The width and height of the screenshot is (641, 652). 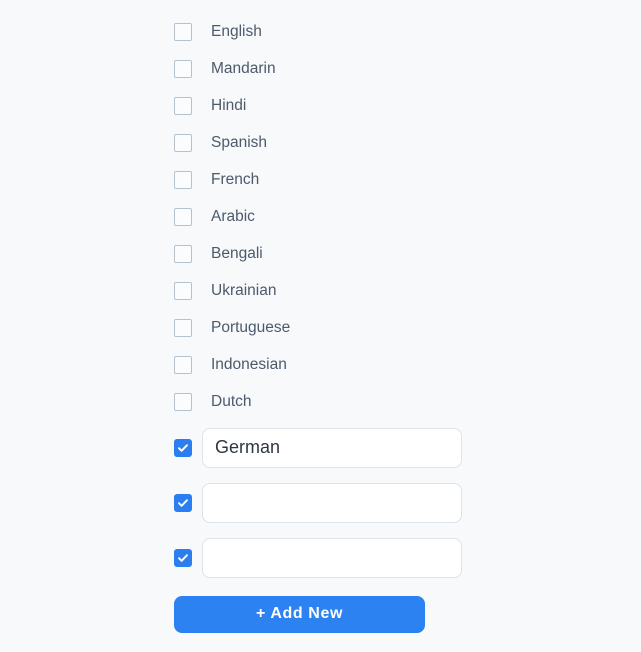 I want to click on list-item: Hindi, so click(x=384, y=105).